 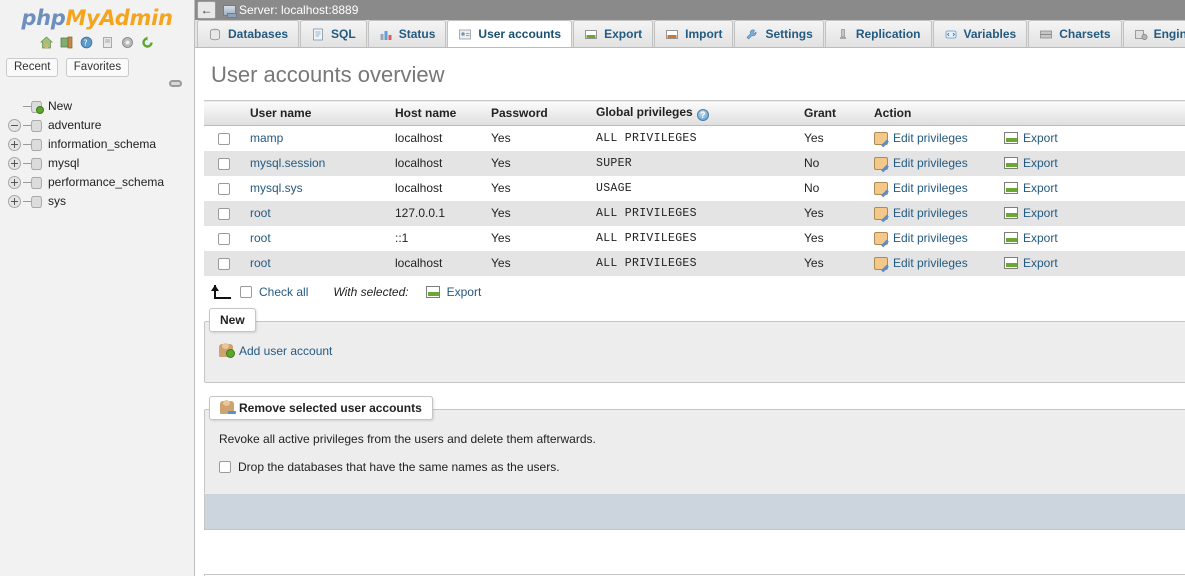 What do you see at coordinates (613, 33) in the screenshot?
I see `tab-export: Export` at bounding box center [613, 33].